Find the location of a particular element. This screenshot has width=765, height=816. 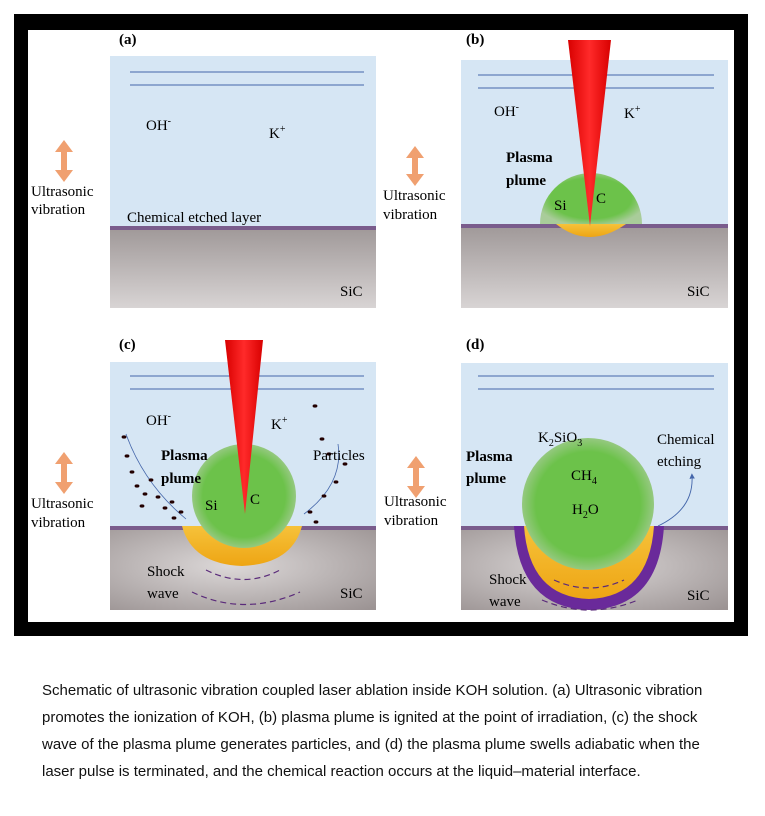

panel-c-tag: (c) is located at coordinates (127, 345).